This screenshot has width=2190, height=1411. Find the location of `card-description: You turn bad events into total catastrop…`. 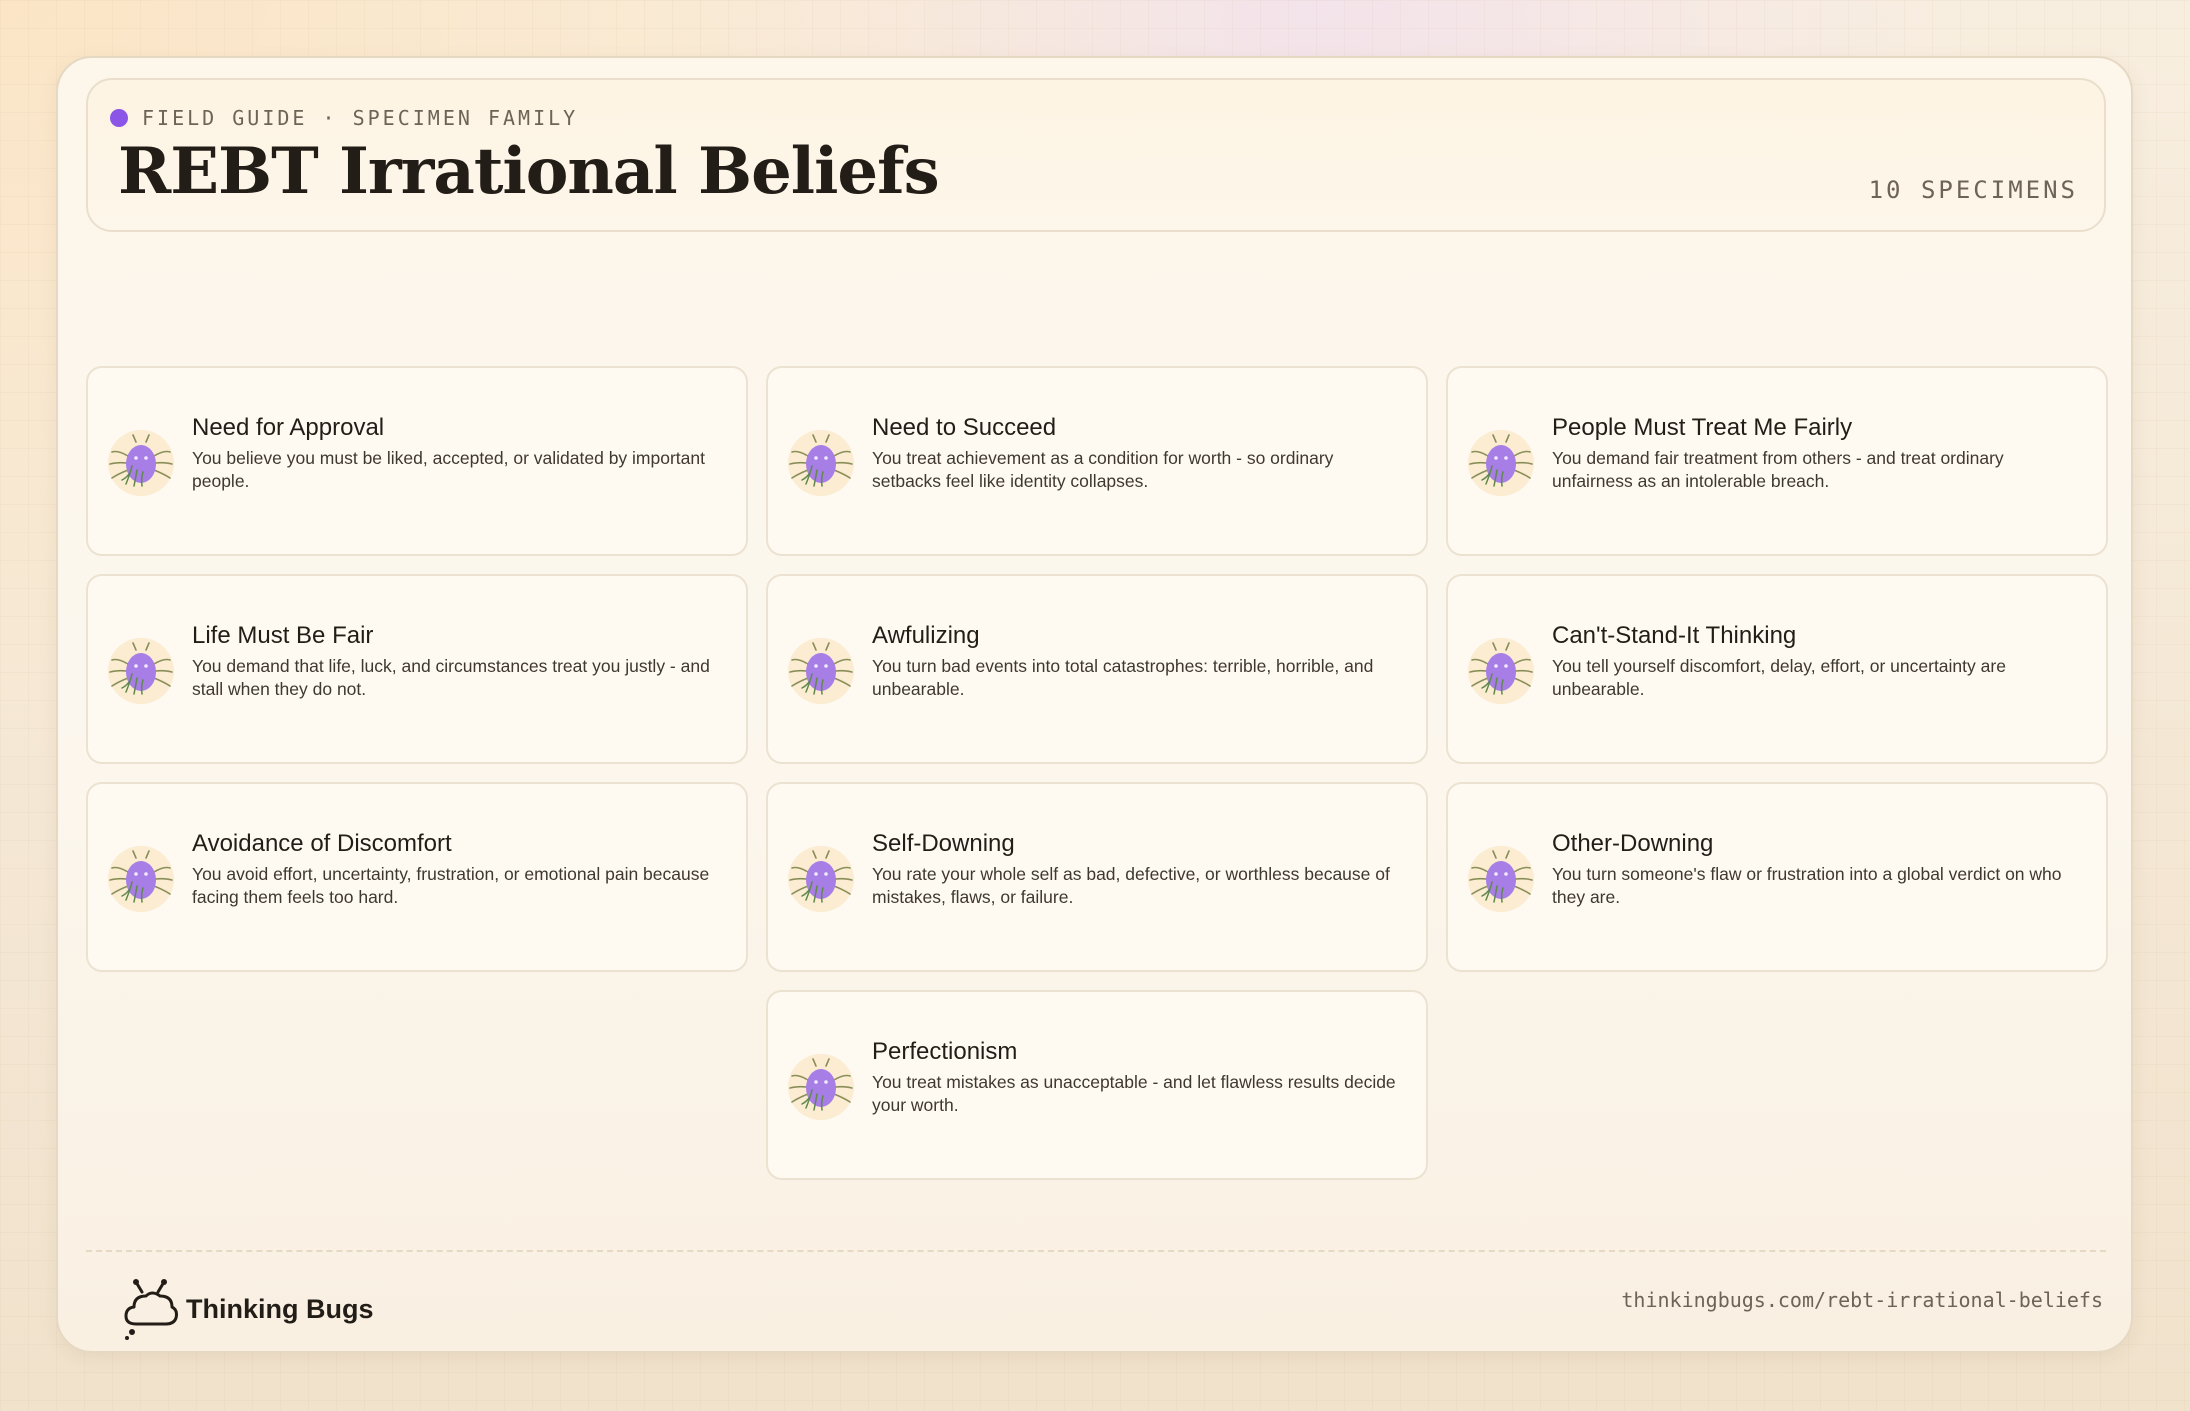

card-description: You turn bad events into total catastrop… is located at coordinates (1123, 677).